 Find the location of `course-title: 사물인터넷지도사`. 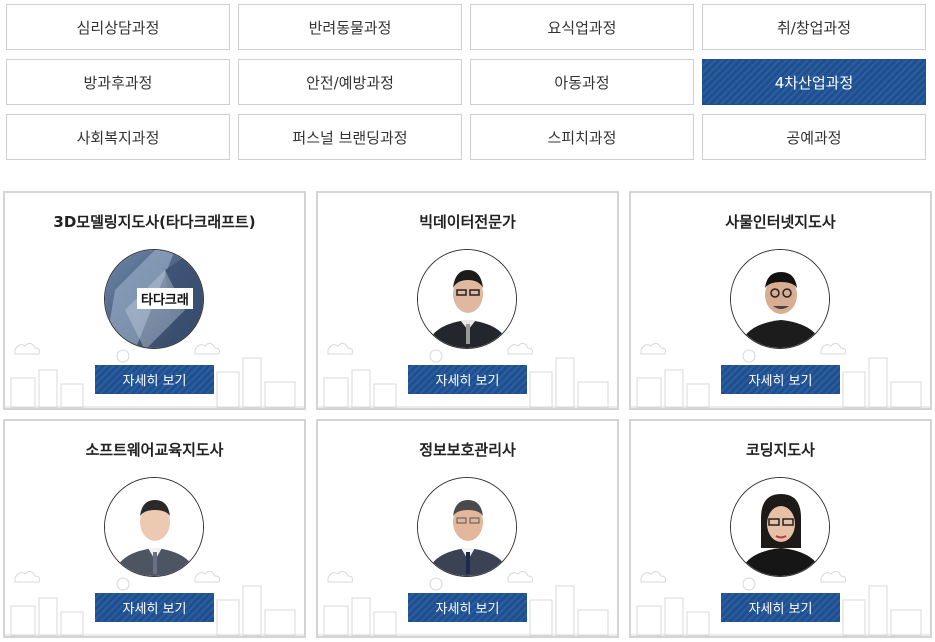

course-title: 사물인터넷지도사 is located at coordinates (780, 222).